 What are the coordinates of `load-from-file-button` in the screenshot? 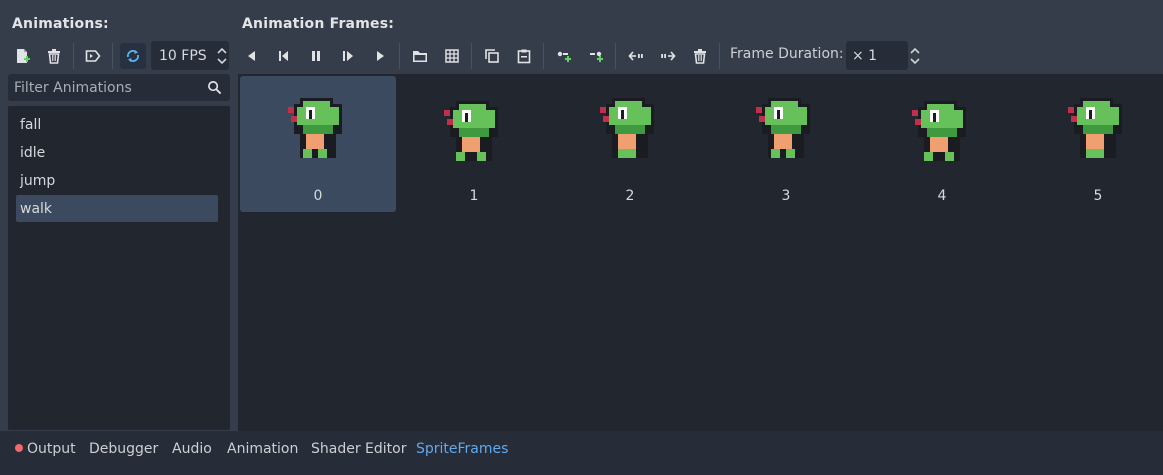 It's located at (420, 56).